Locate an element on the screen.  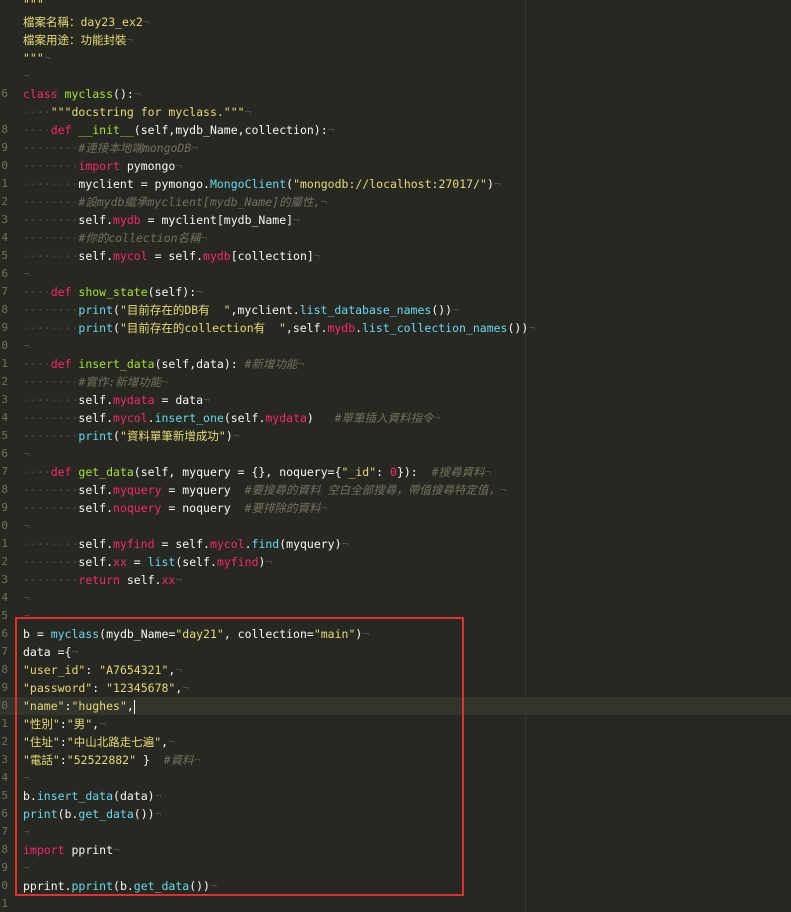
code-token: xx is located at coordinates (168, 580).